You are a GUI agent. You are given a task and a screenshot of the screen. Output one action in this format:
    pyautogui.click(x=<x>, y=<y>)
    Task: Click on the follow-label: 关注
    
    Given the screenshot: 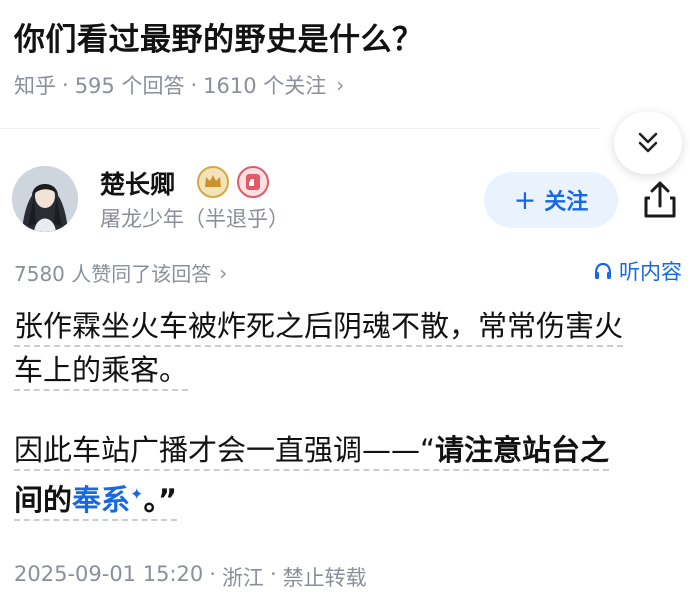 What is the action you would take?
    pyautogui.click(x=566, y=202)
    